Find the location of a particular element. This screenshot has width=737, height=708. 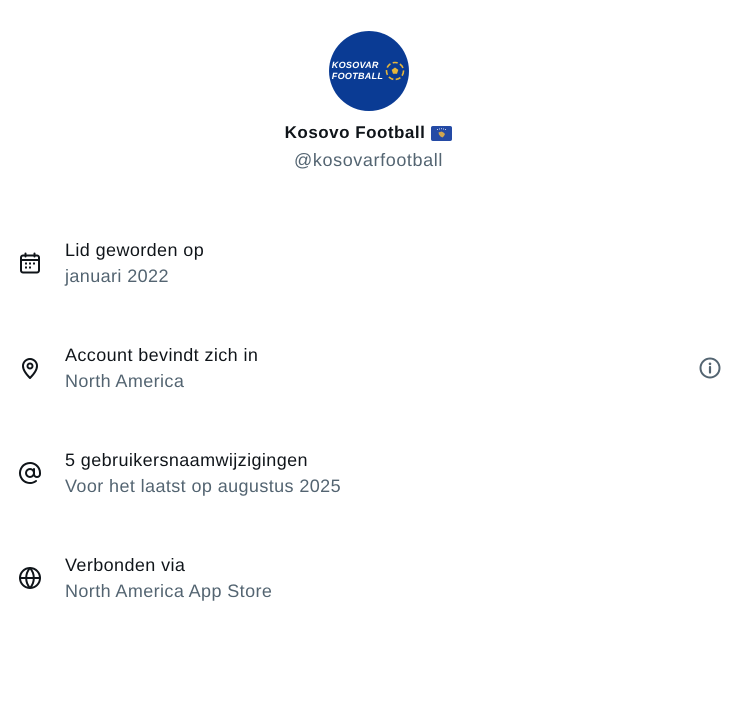

detail-value: North America App Store is located at coordinates (168, 591).